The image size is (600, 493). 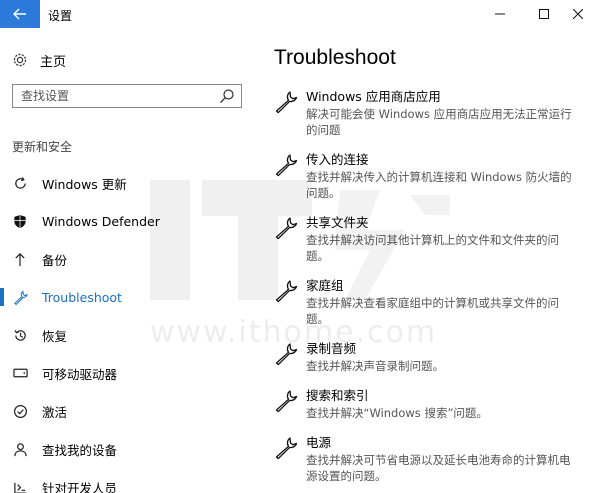 What do you see at coordinates (439, 122) in the screenshot?
I see `troubleshooter-description: 解决可能会使 Windows 应用商店应用无法正常运行的问题` at bounding box center [439, 122].